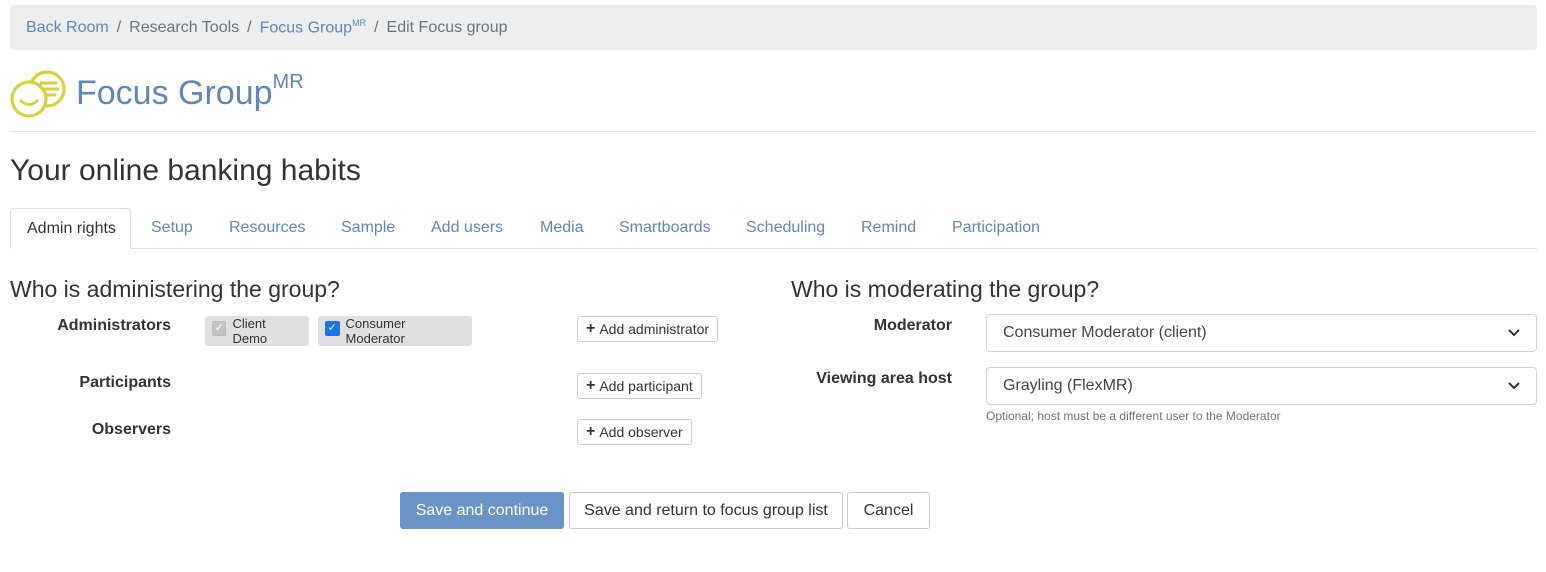  What do you see at coordinates (1105, 332) in the screenshot?
I see `moderator-select-value: Consumer Moderator (client)` at bounding box center [1105, 332].